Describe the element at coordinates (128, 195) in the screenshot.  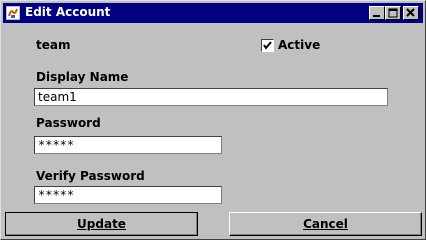
I see `verify-password-input: *****` at that location.